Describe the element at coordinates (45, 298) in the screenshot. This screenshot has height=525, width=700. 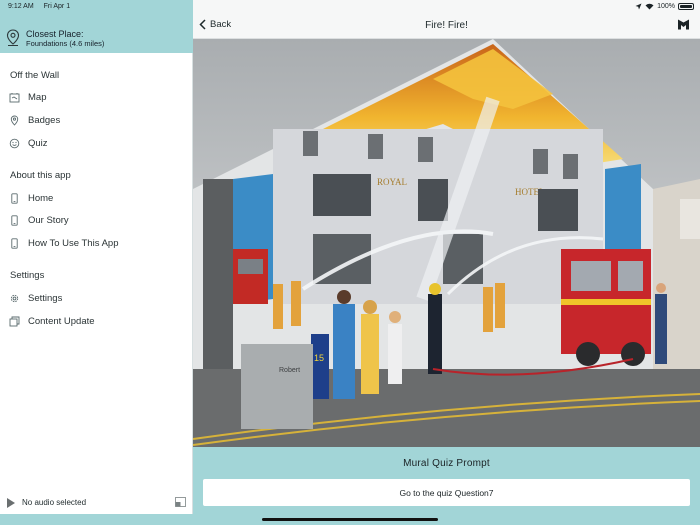
I see `sidebar-item-label: Settings` at that location.